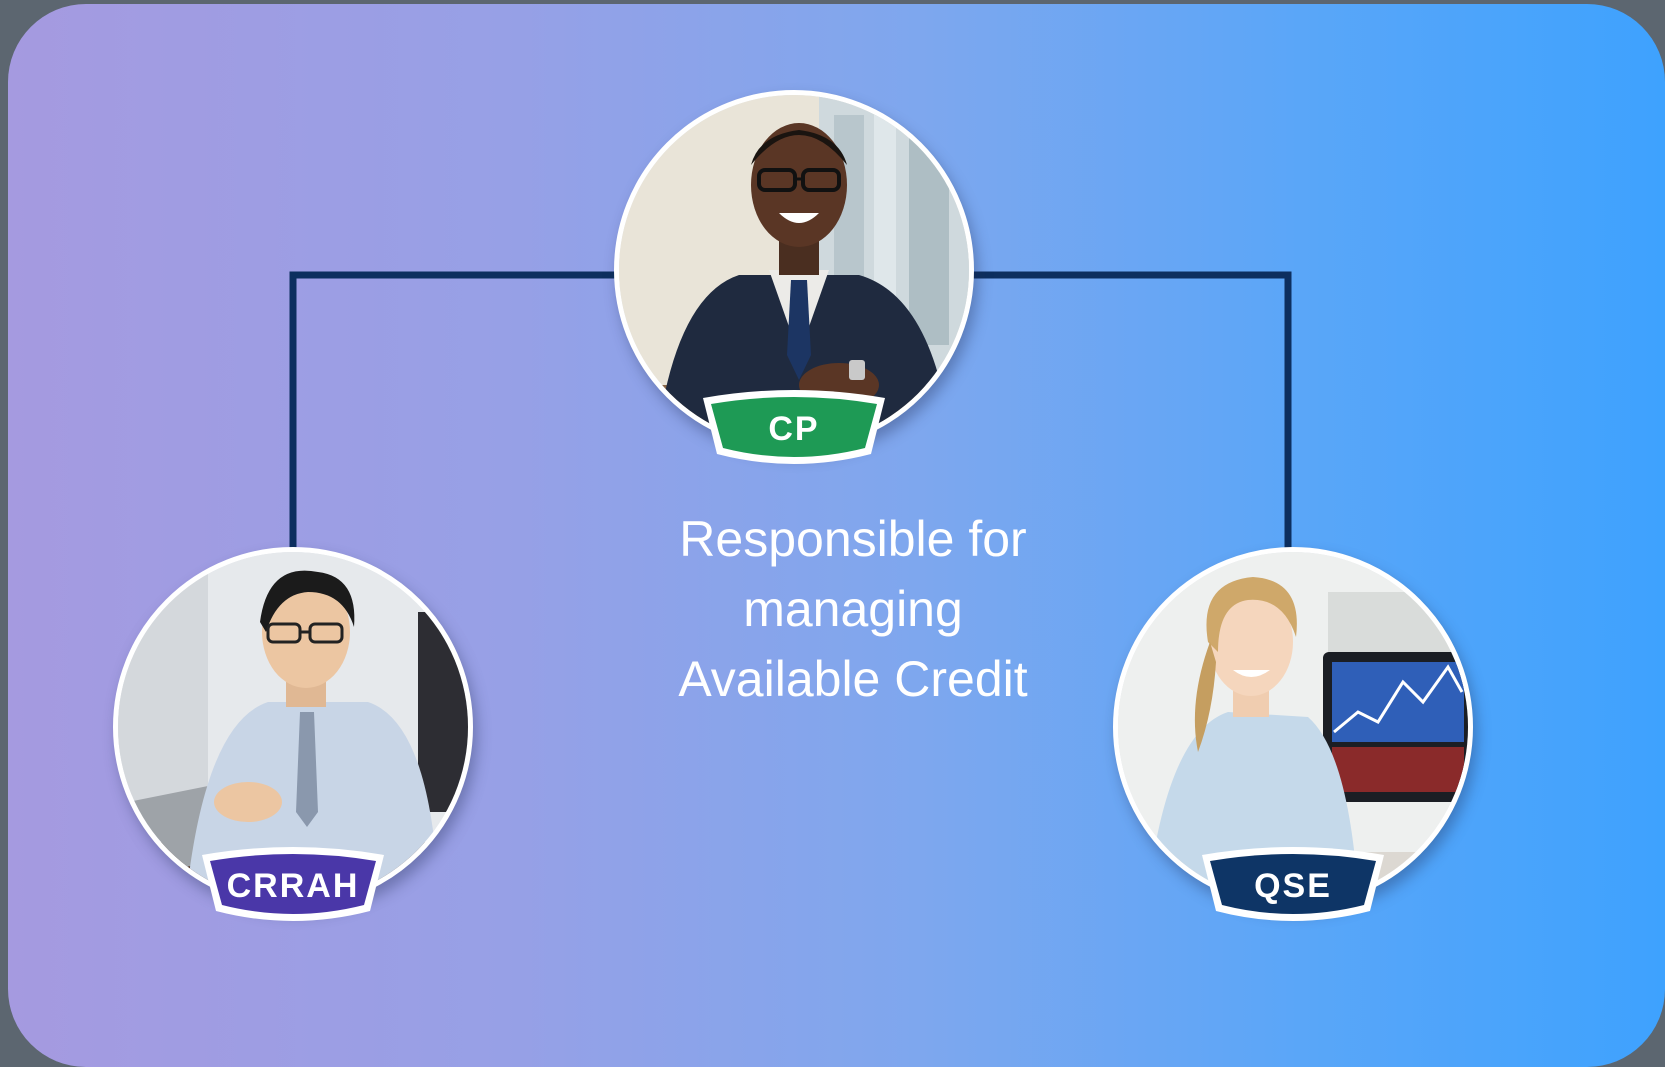 The height and width of the screenshot is (1067, 1665). Describe the element at coordinates (293, 734) in the screenshot. I see `node-crrah: CRRAH` at that location.